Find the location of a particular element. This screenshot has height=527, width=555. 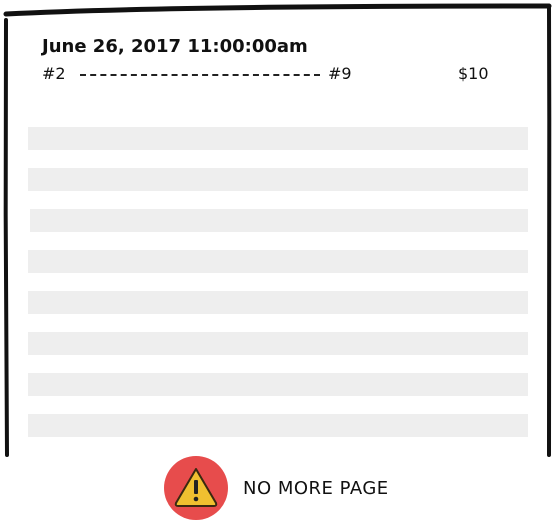

route-row: #2 #9 $10 is located at coordinates (267, 75).